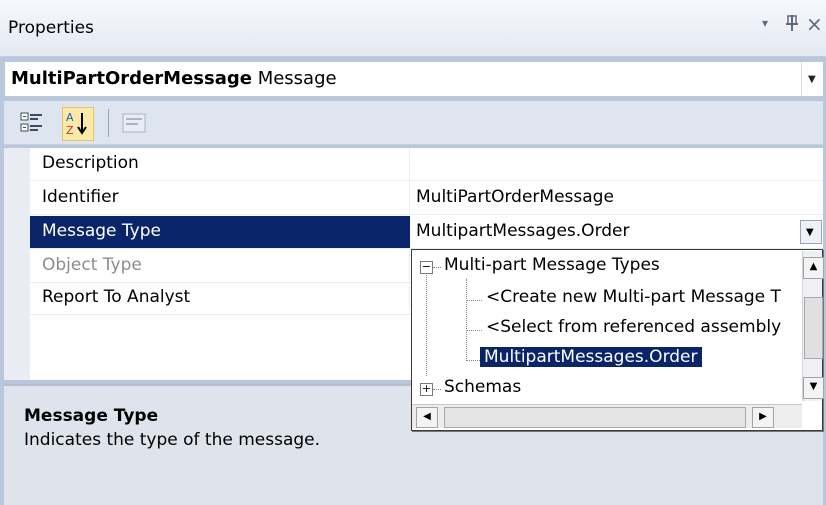  What do you see at coordinates (70, 130) in the screenshot?
I see `svg-text: Z` at bounding box center [70, 130].